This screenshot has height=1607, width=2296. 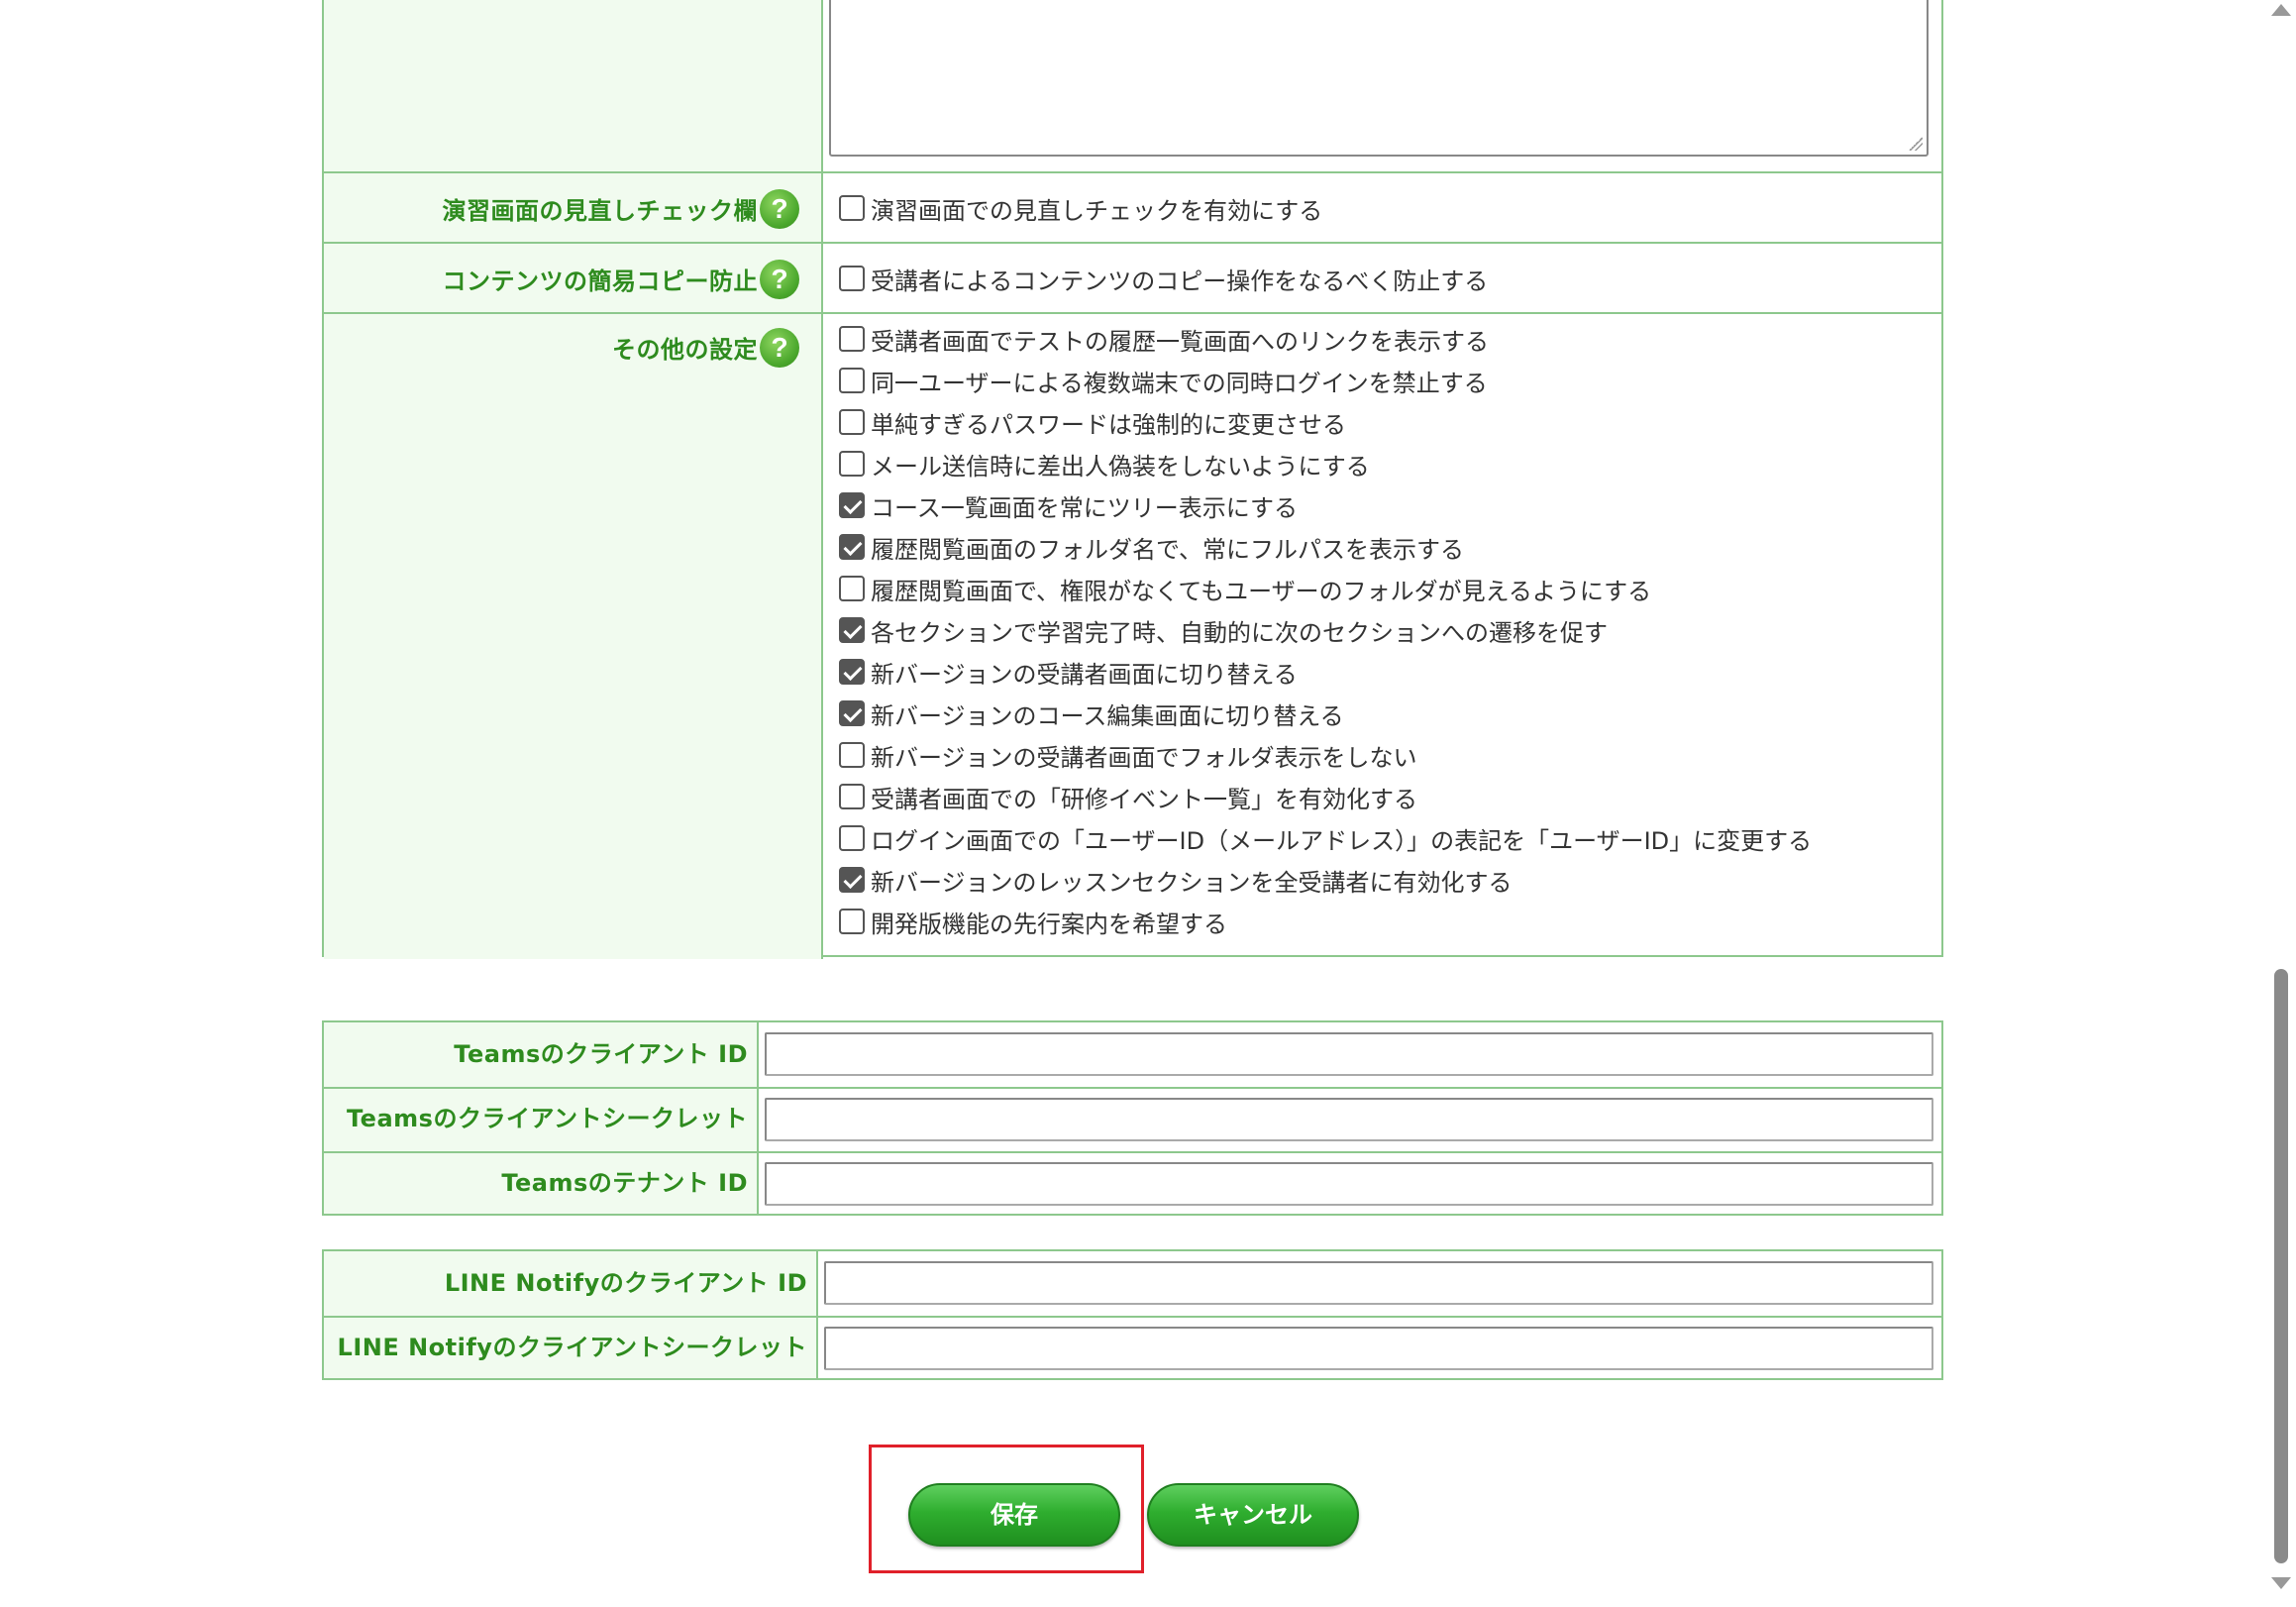 What do you see at coordinates (2281, 1266) in the screenshot?
I see `scrollbar-thumb` at bounding box center [2281, 1266].